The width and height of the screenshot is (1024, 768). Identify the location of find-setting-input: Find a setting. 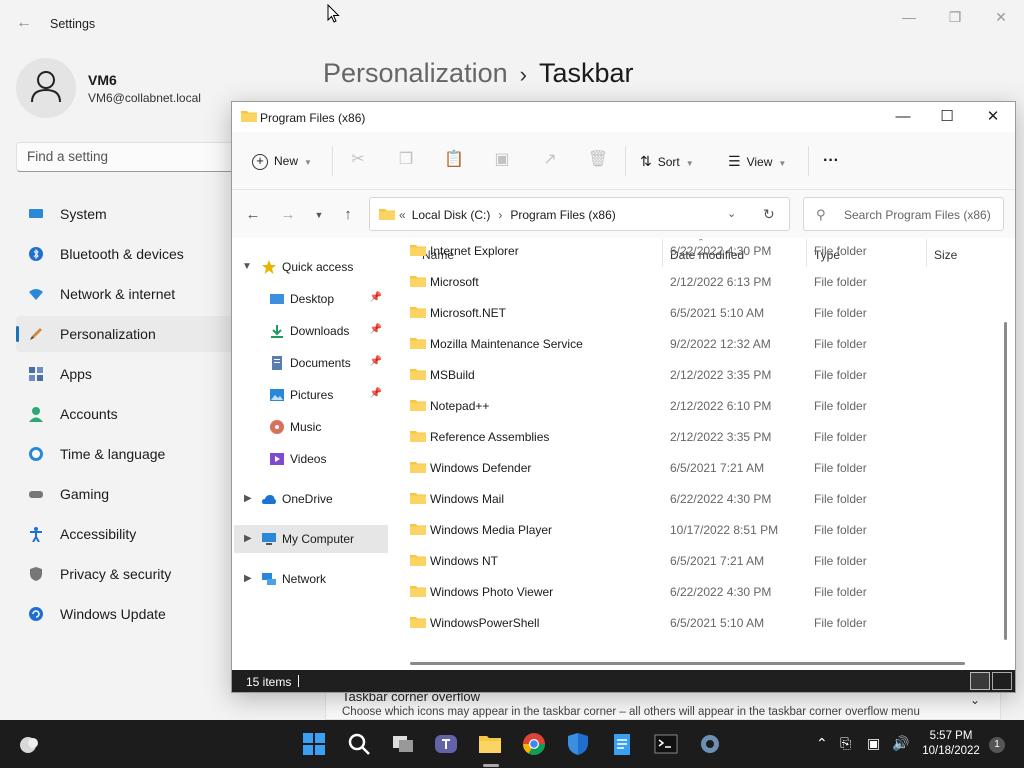
(136, 157).